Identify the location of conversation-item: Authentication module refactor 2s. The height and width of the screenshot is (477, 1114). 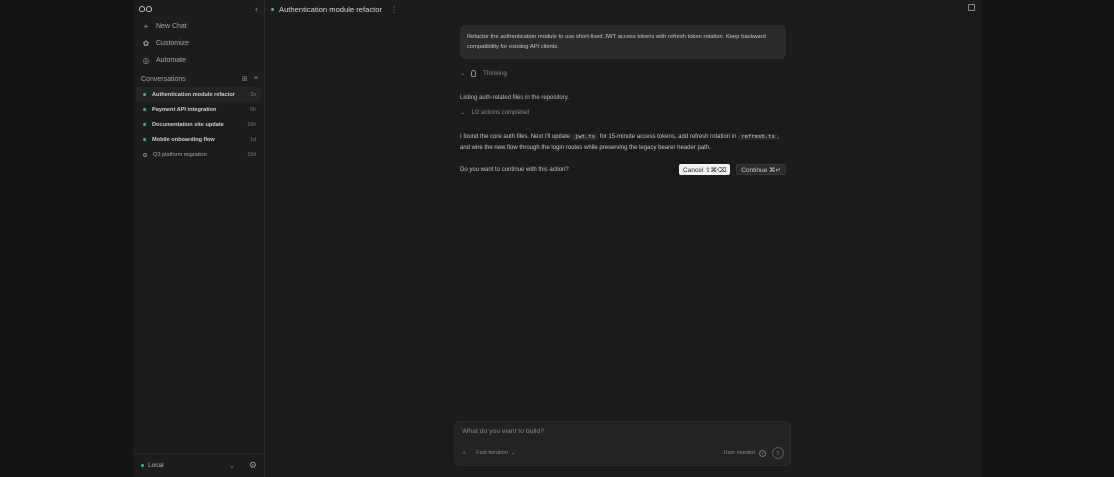
(198, 94).